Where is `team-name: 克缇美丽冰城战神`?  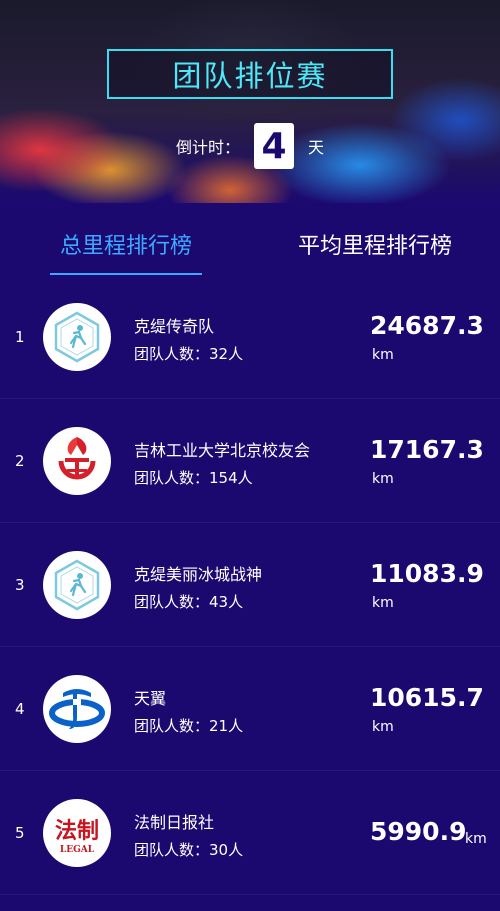
team-name: 克缇美丽冰城战神 is located at coordinates (198, 574).